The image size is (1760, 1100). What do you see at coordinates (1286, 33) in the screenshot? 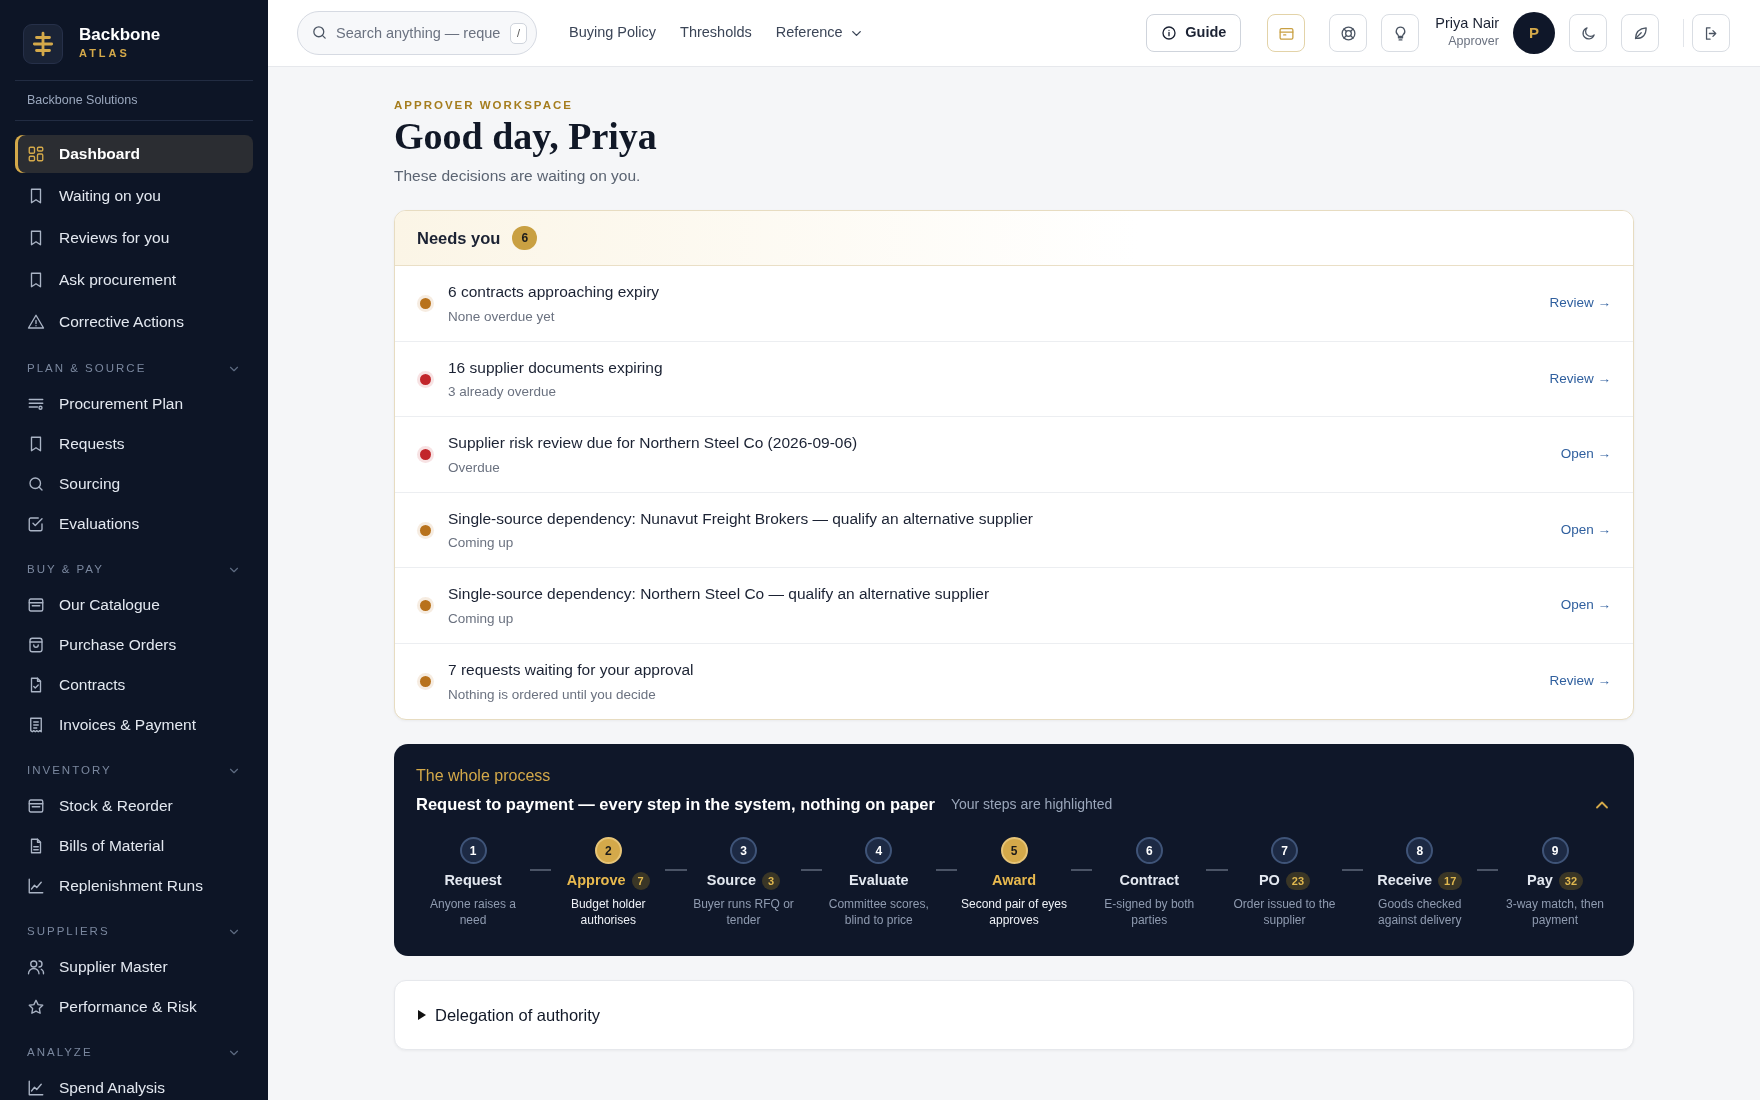
I see `calendar-button` at bounding box center [1286, 33].